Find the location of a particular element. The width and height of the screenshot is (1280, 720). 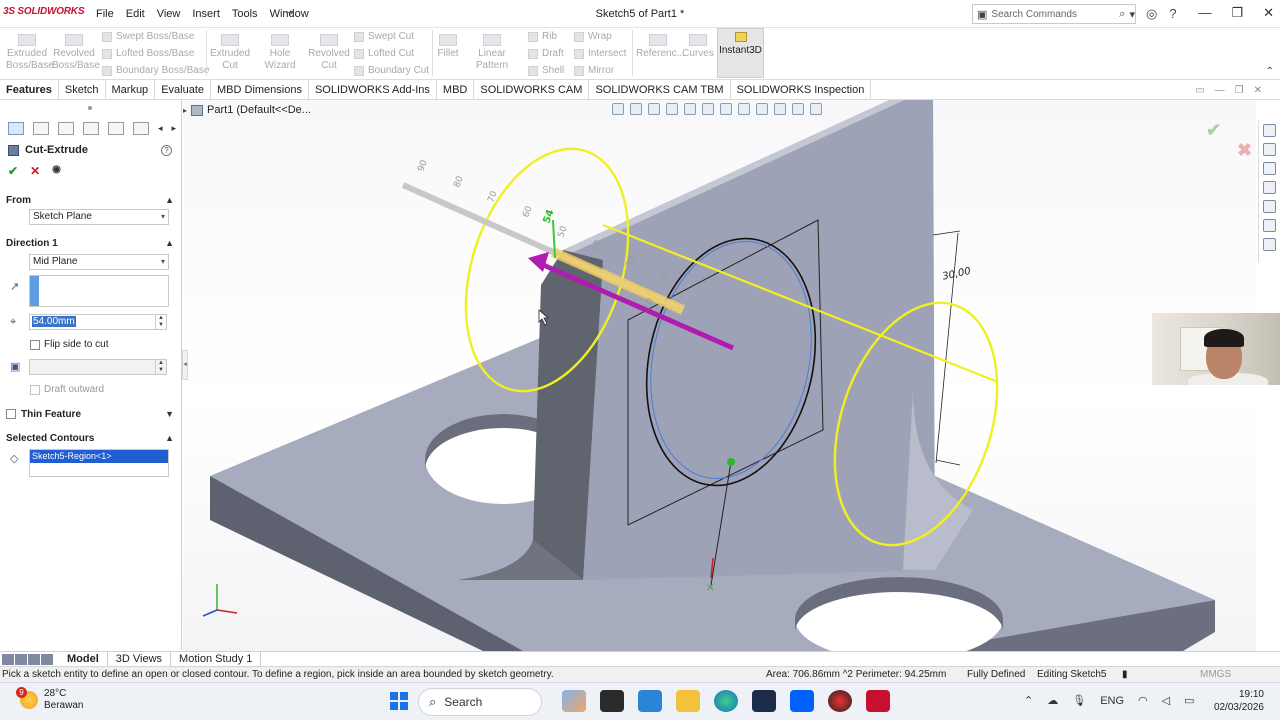

unit-system: MMGS is located at coordinates (1215, 674).